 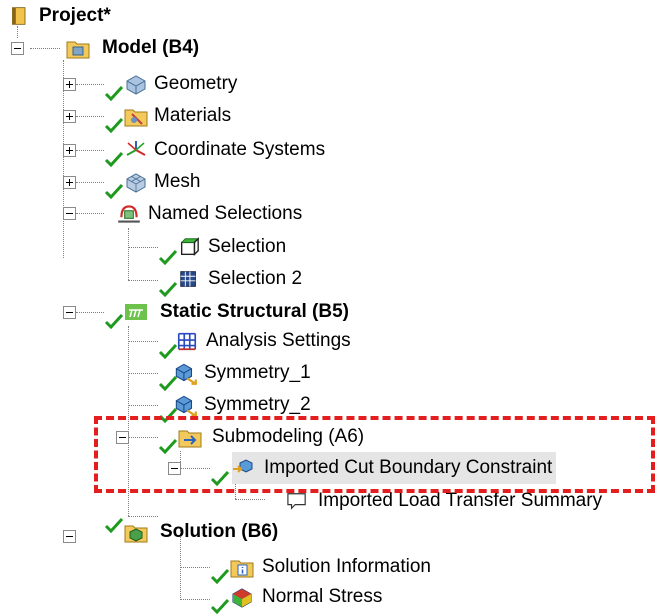 What do you see at coordinates (188, 279) in the screenshot?
I see `selection-grid-icon` at bounding box center [188, 279].